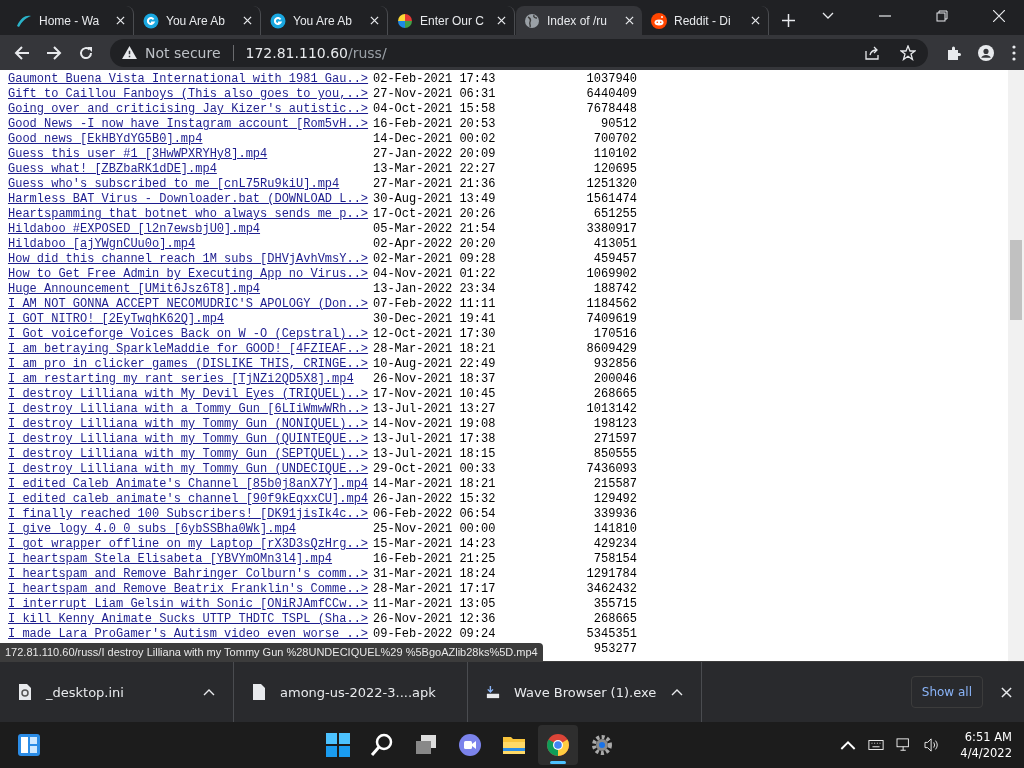  What do you see at coordinates (435, 124) in the screenshot?
I see `modified-date: 16-Feb-2021 20:53` at bounding box center [435, 124].